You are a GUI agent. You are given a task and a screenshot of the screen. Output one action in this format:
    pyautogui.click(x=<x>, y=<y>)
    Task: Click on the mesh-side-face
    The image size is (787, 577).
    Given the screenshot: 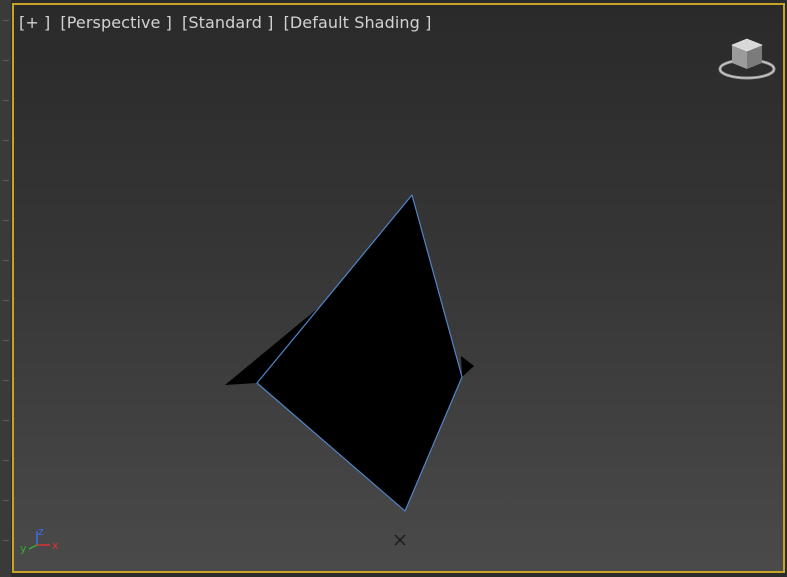 What is the action you would take?
    pyautogui.click(x=467, y=366)
    